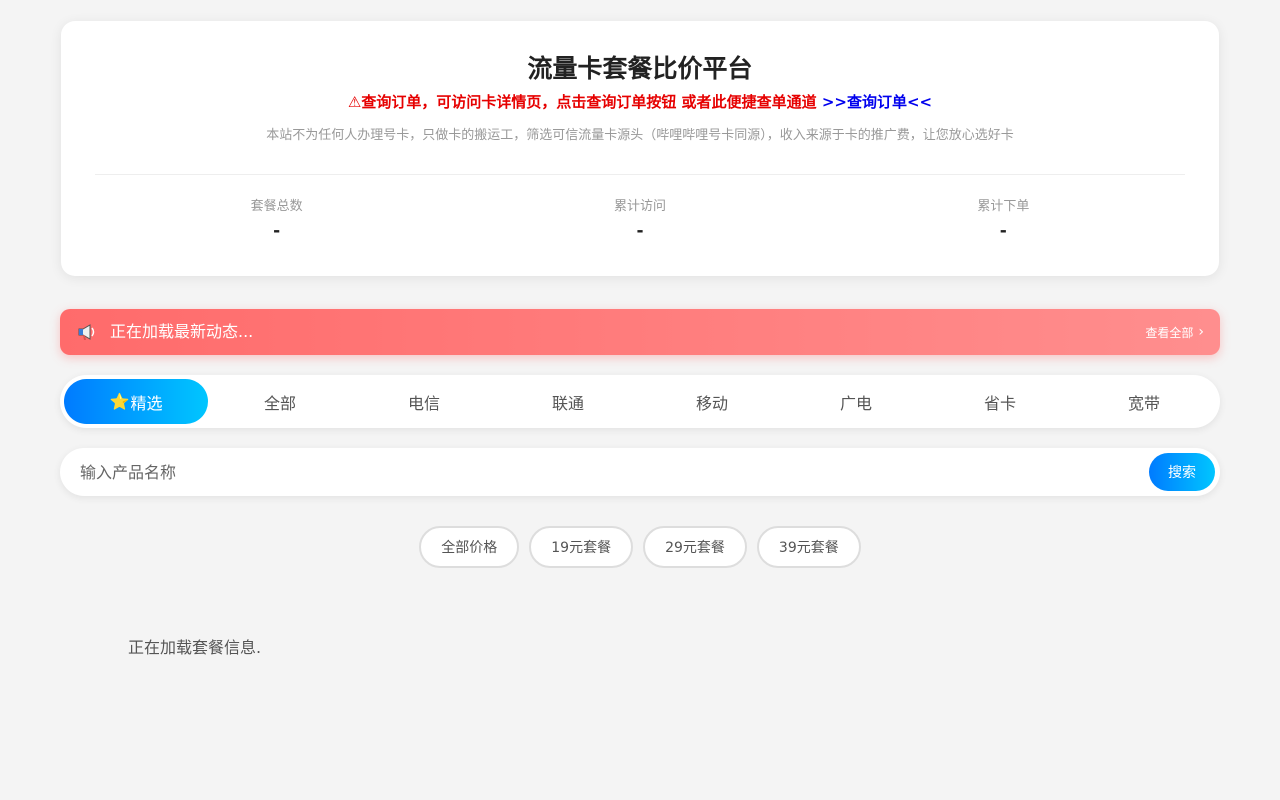  I want to click on price-filter-39: 39元套餐, so click(808, 547).